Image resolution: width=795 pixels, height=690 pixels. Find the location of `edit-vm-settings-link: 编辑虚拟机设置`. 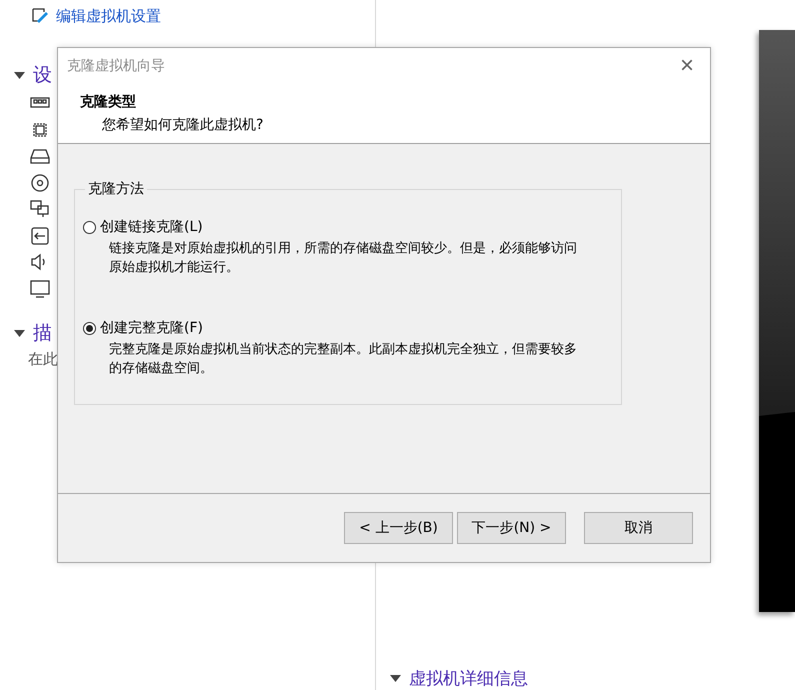

edit-vm-settings-link: 编辑虚拟机设置 is located at coordinates (108, 16).